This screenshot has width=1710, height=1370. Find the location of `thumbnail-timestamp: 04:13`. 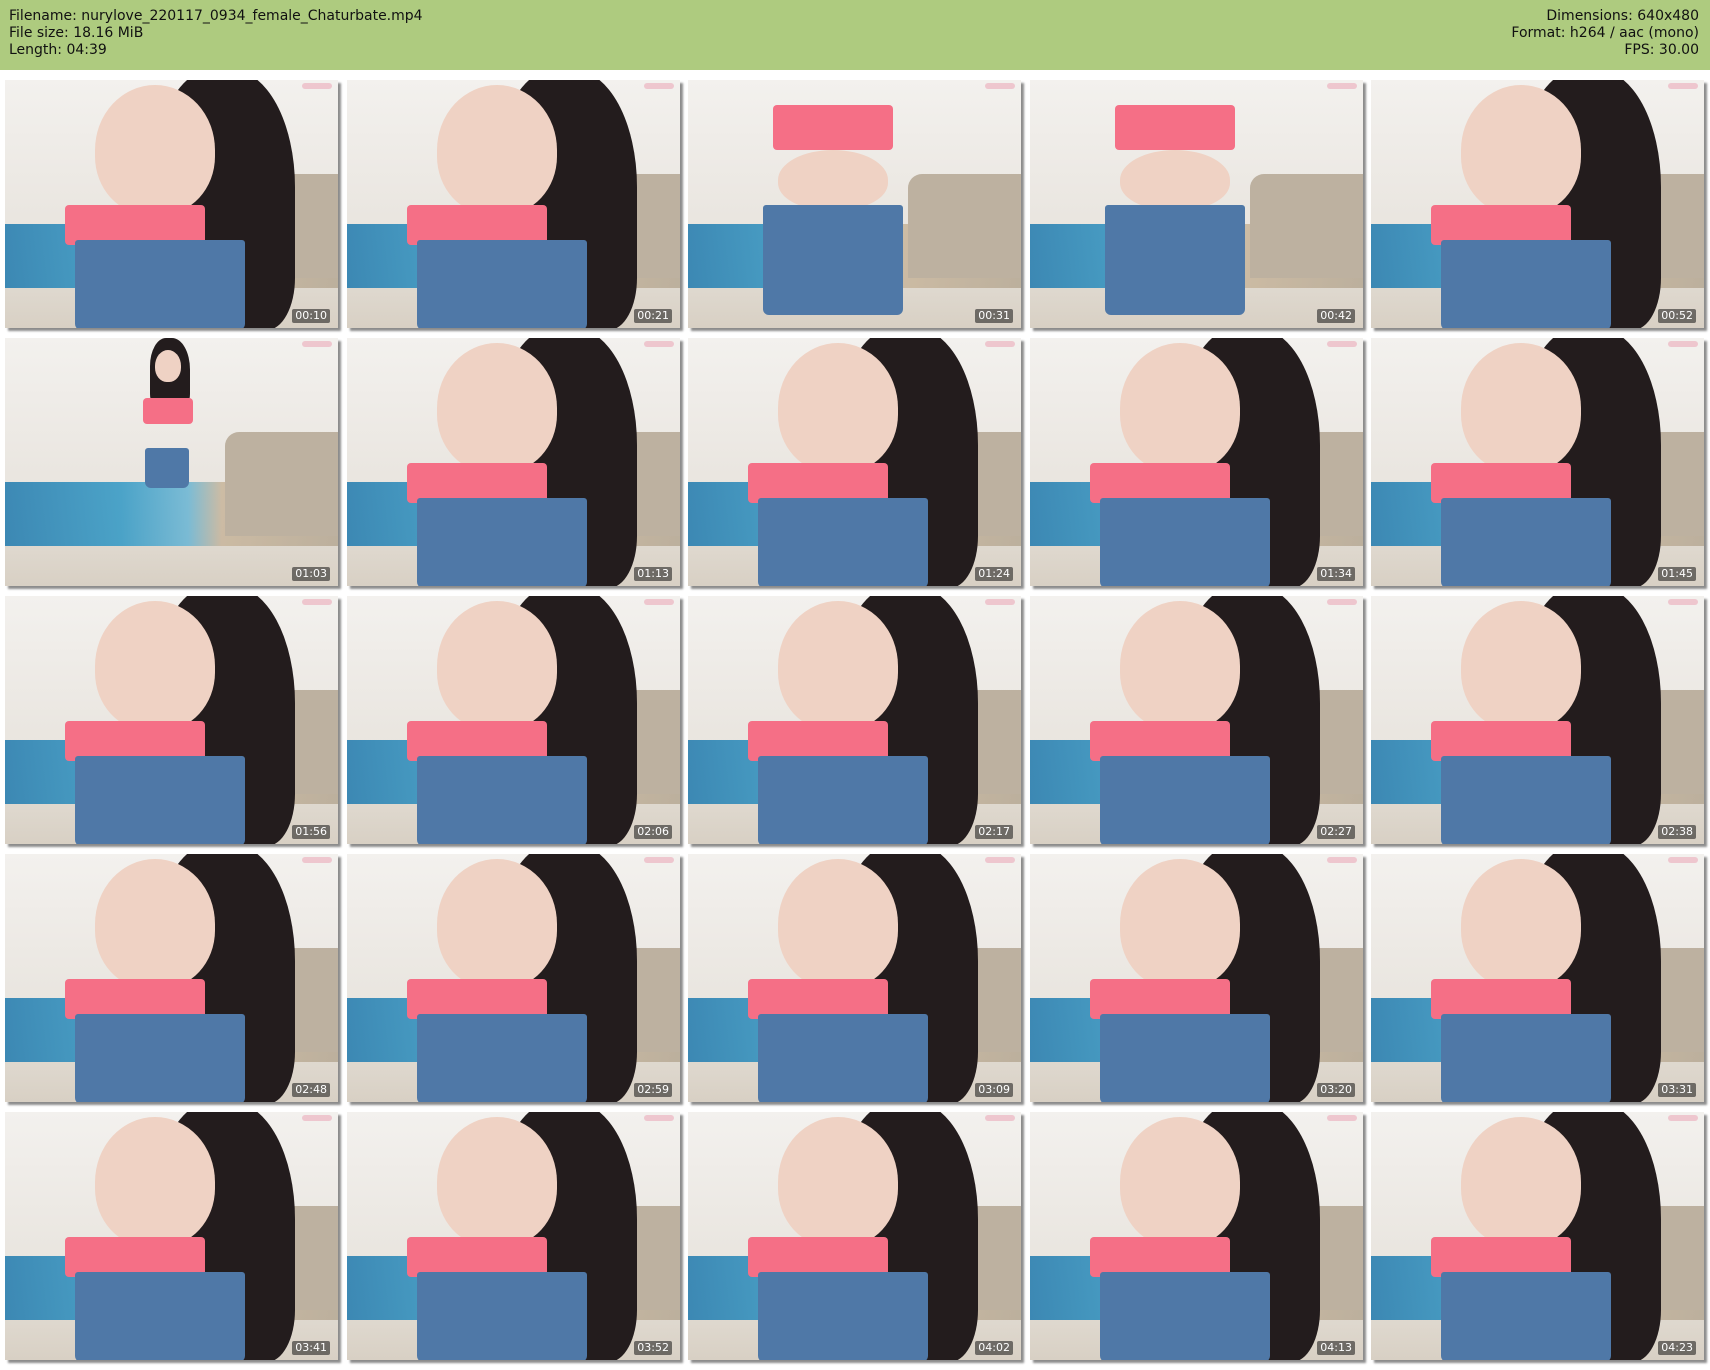

thumbnail-timestamp: 04:13 is located at coordinates (1336, 1348).